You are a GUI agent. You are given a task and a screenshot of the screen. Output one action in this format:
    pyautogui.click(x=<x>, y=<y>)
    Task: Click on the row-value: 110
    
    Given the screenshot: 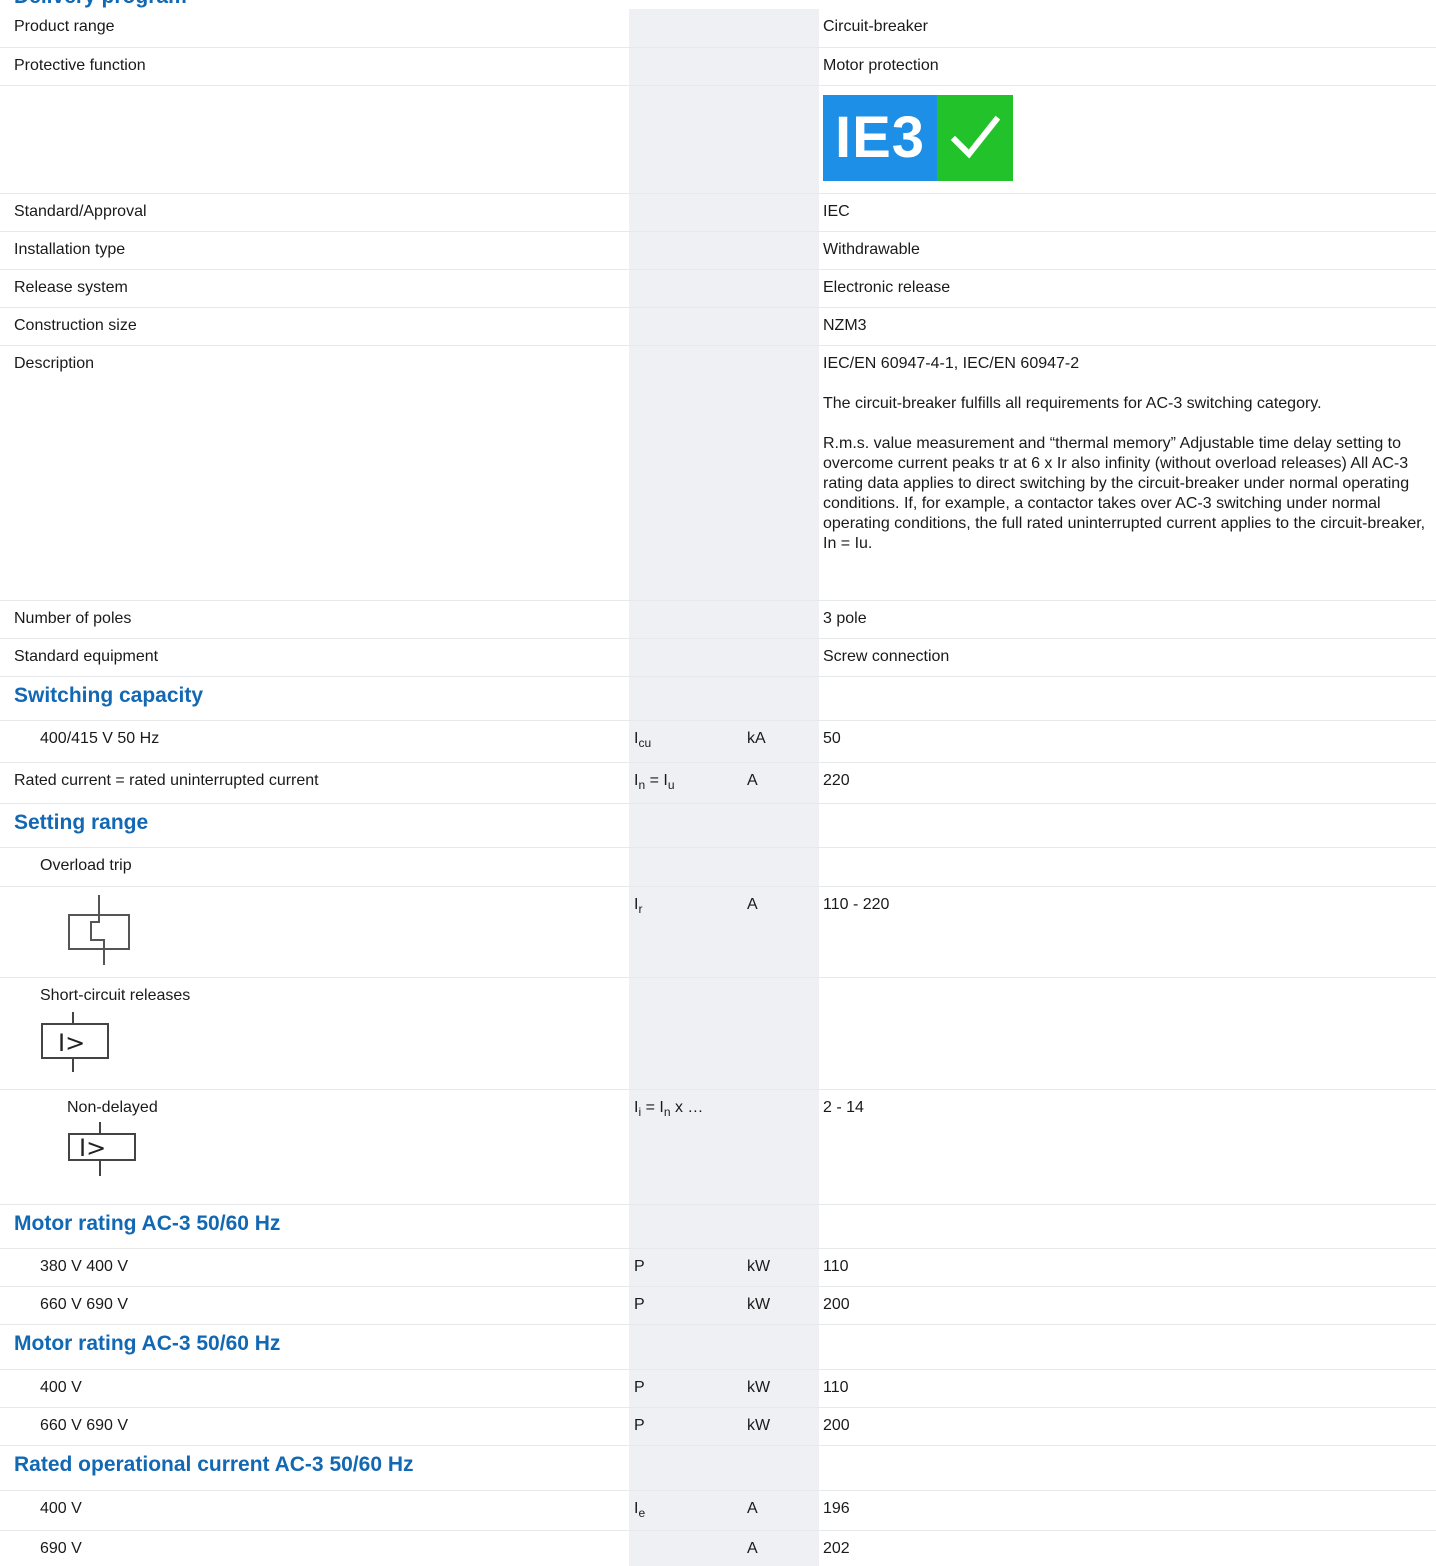 What is the action you would take?
    pyautogui.click(x=1127, y=1388)
    